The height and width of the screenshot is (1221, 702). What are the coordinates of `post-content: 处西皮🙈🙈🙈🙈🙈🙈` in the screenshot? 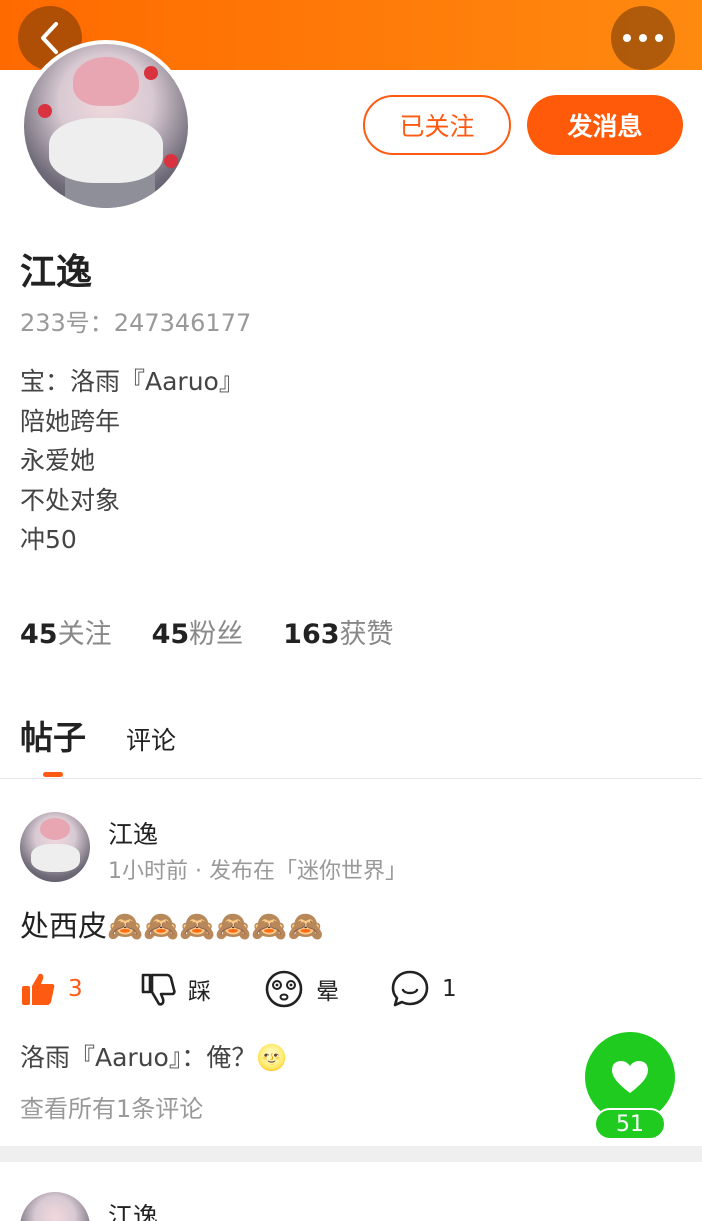 It's located at (172, 924).